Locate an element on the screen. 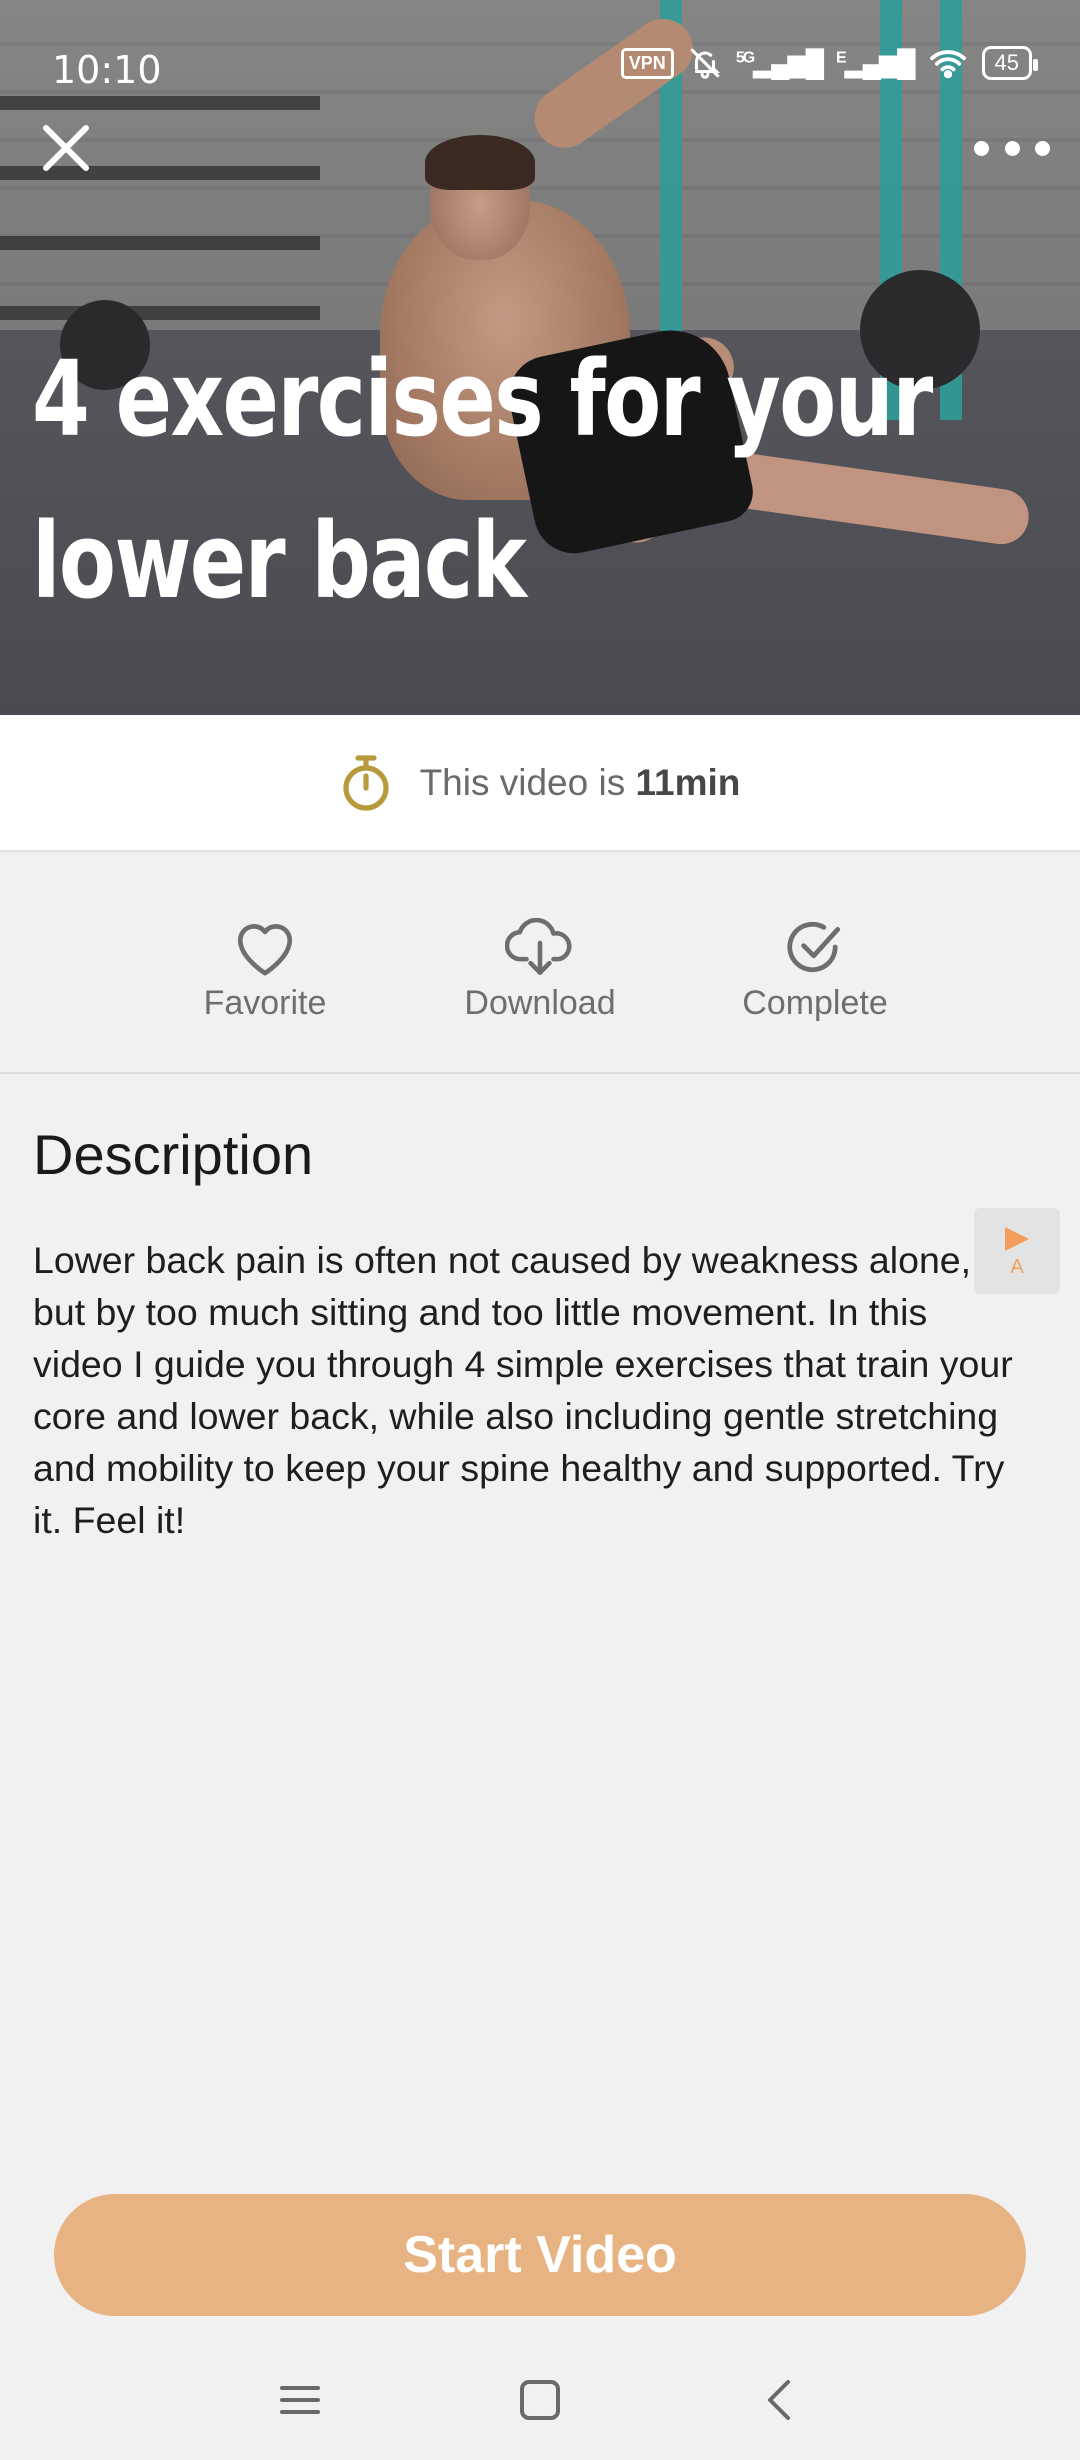 The height and width of the screenshot is (2460, 1080). back-button is located at coordinates (780, 2400).